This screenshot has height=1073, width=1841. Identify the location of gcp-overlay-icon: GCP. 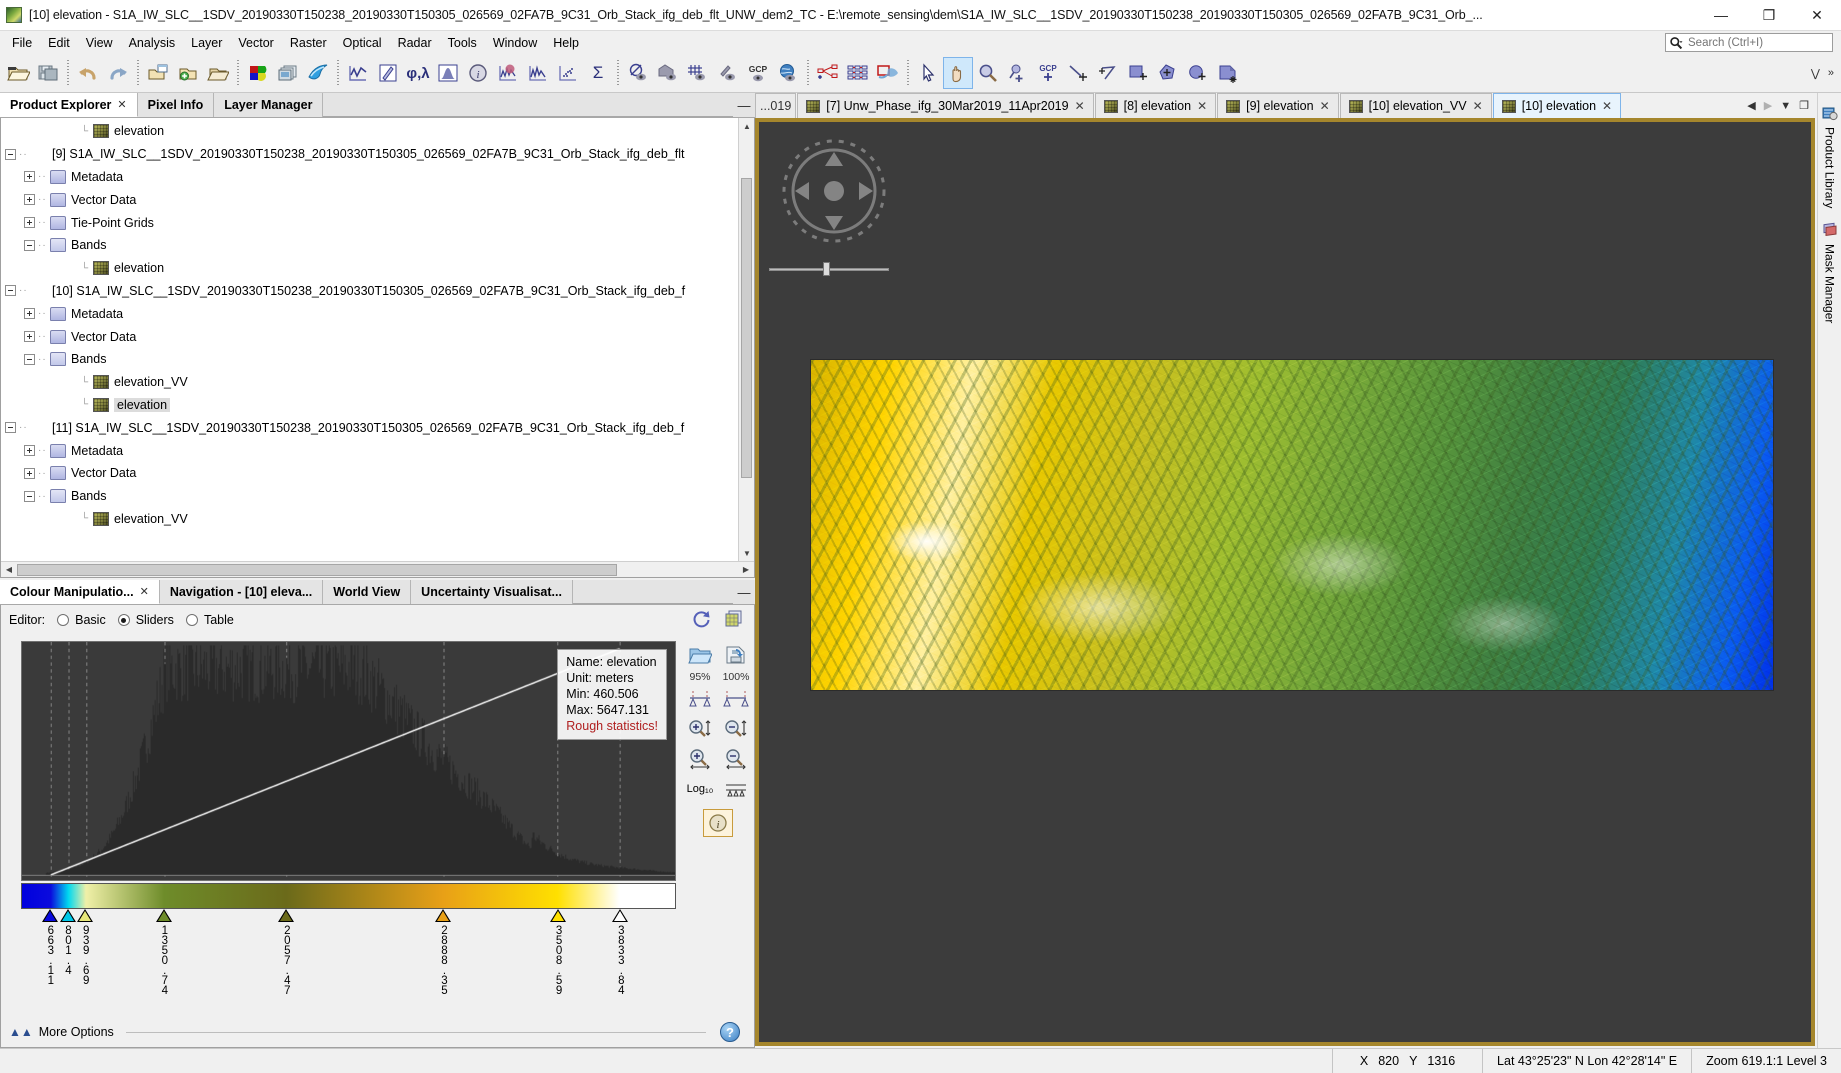
(758, 73).